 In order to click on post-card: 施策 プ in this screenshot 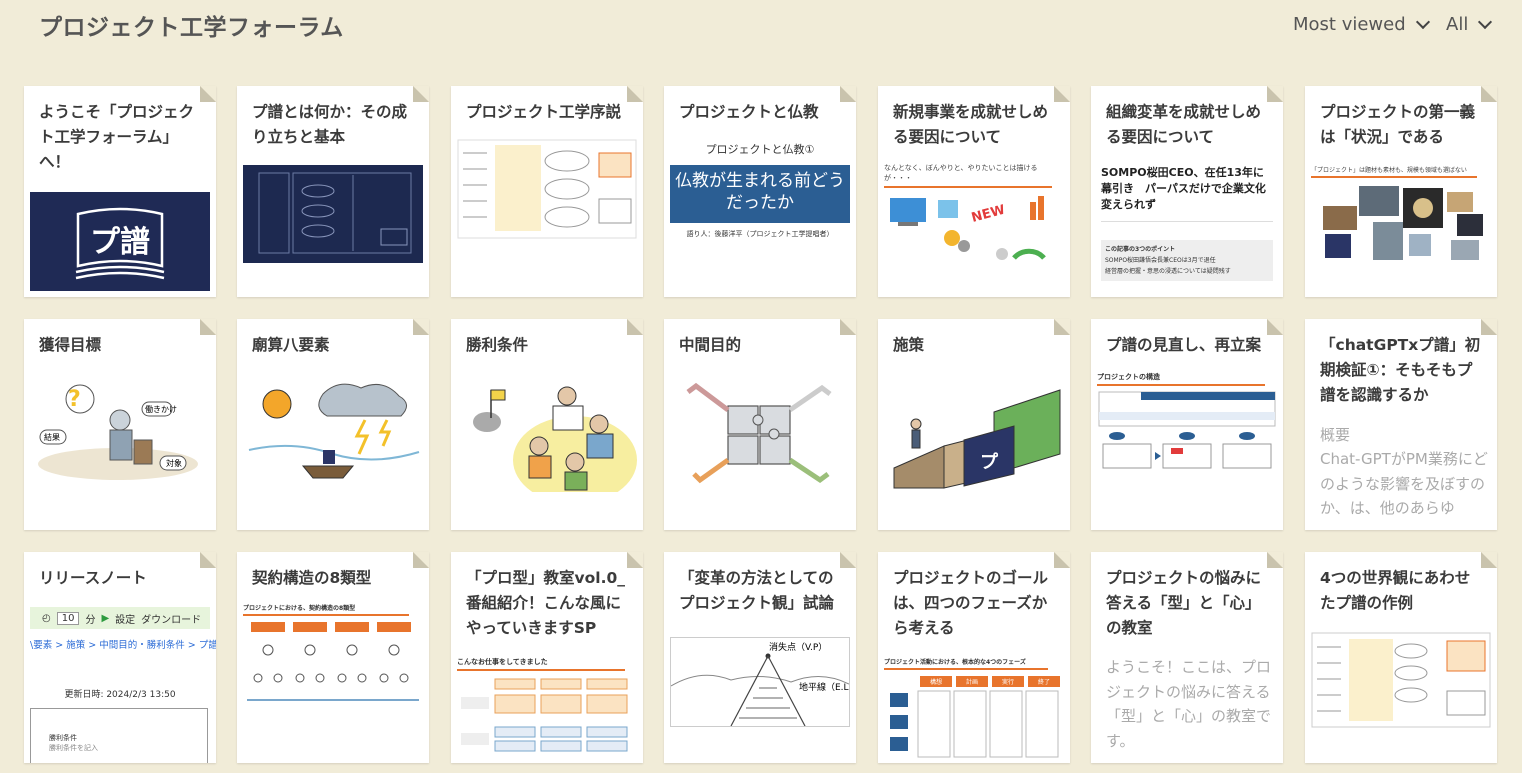, I will do `click(974, 424)`.